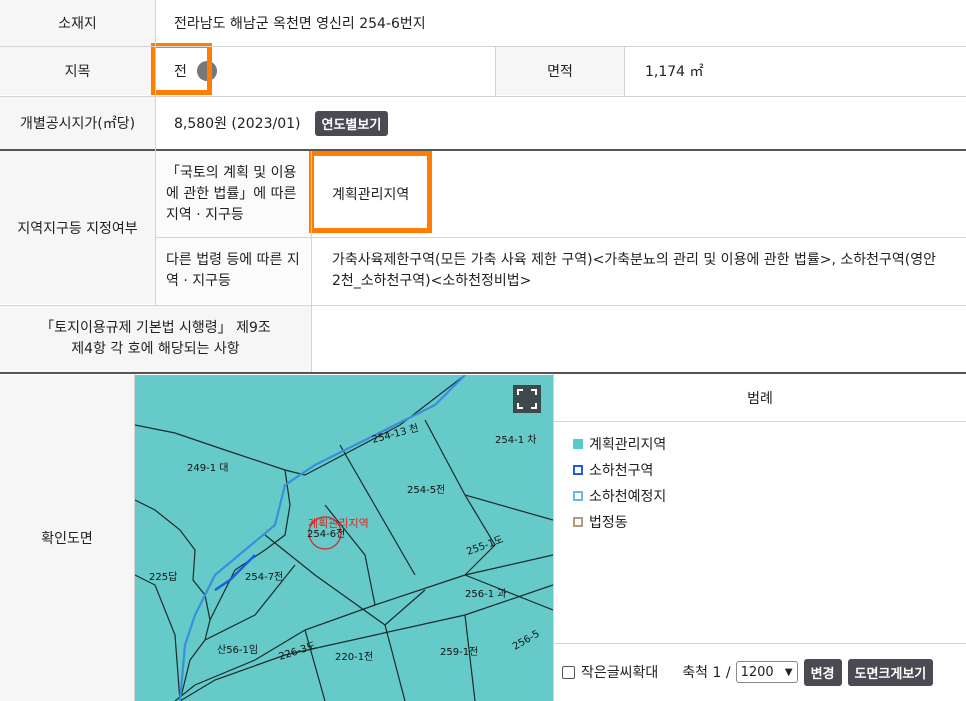 This screenshot has height=701, width=966. Describe the element at coordinates (459, 652) in the screenshot. I see `map-label-m: 259-1전` at that location.